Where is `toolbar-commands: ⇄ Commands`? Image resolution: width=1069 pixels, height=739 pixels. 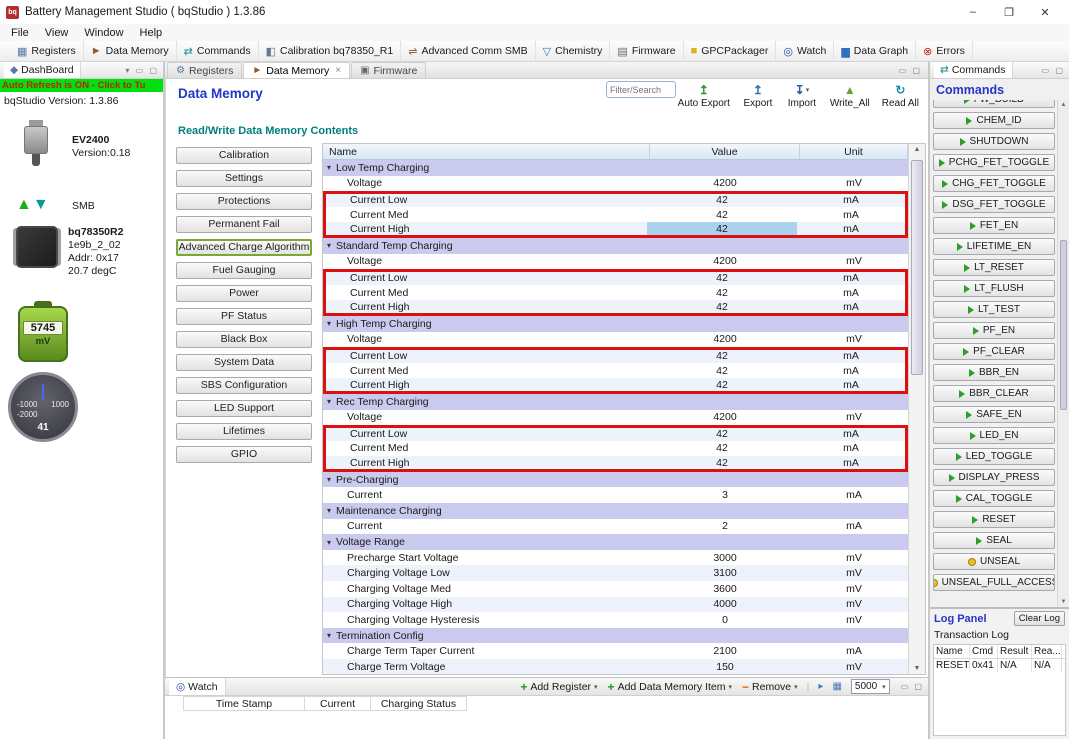
toolbar-commands: ⇄ Commands is located at coordinates (218, 51).